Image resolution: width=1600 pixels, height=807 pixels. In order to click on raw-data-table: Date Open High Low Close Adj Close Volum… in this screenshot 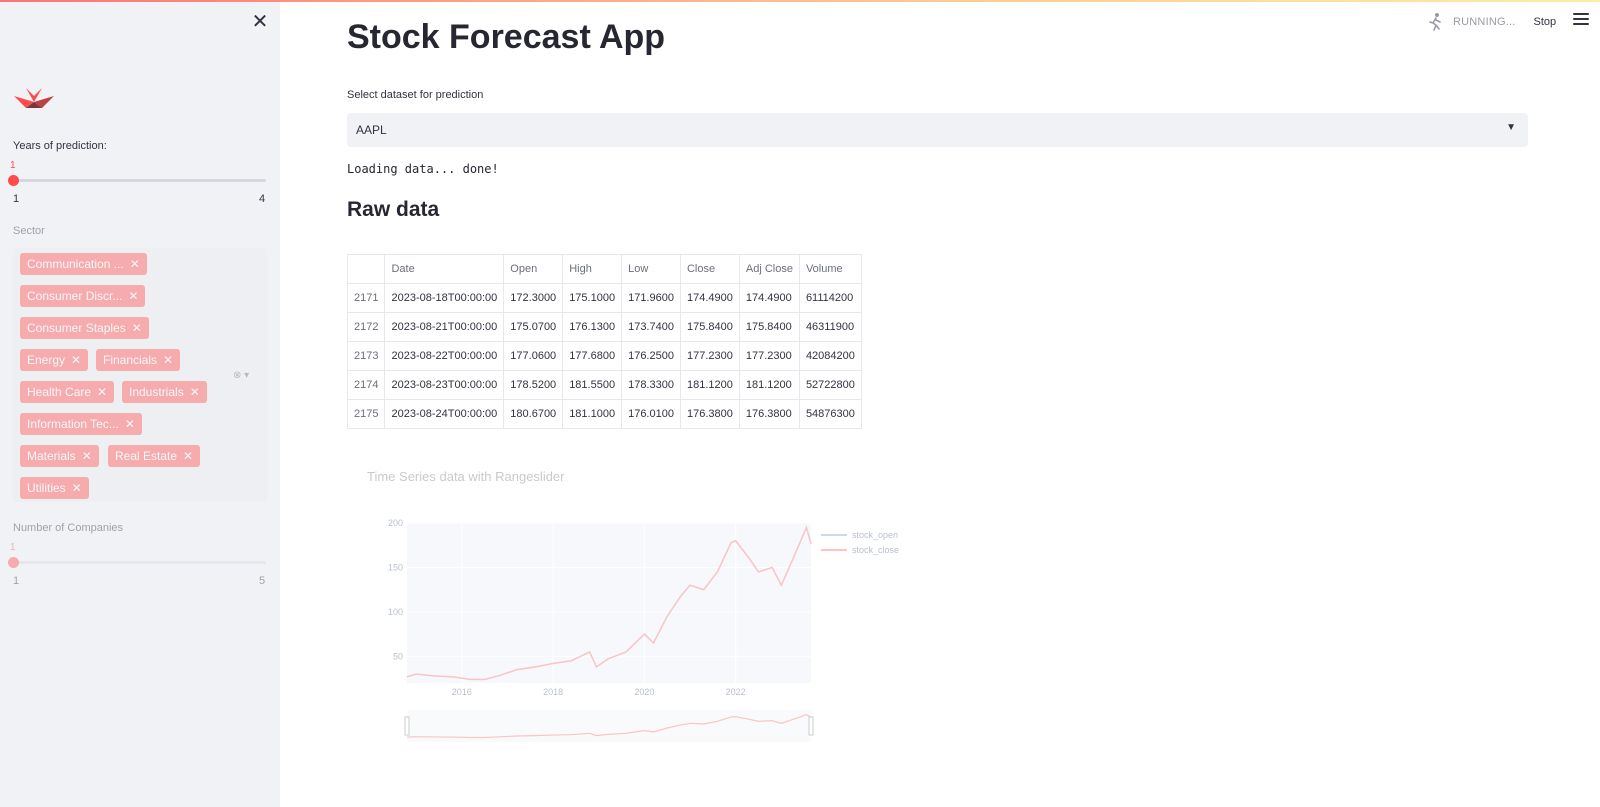, I will do `click(604, 341)`.